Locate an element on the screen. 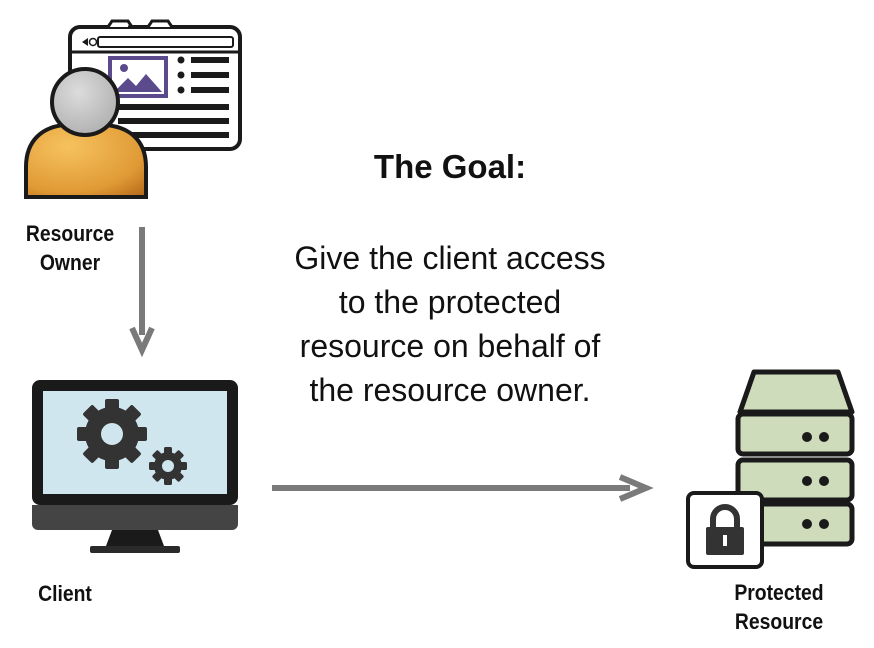 This screenshot has height=648, width=874. gear-small-icon is located at coordinates (168, 466).